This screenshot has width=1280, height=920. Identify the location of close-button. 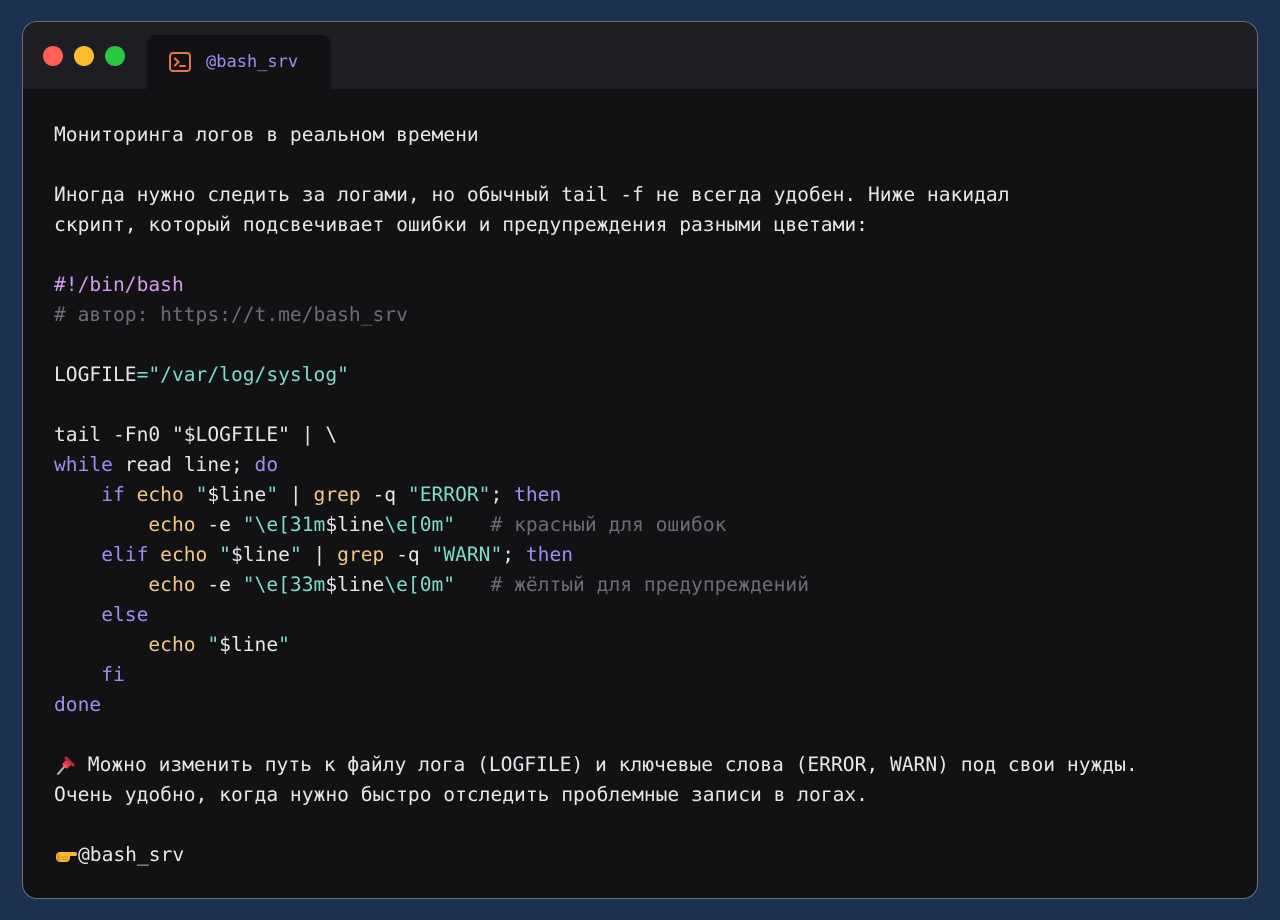
(53, 56).